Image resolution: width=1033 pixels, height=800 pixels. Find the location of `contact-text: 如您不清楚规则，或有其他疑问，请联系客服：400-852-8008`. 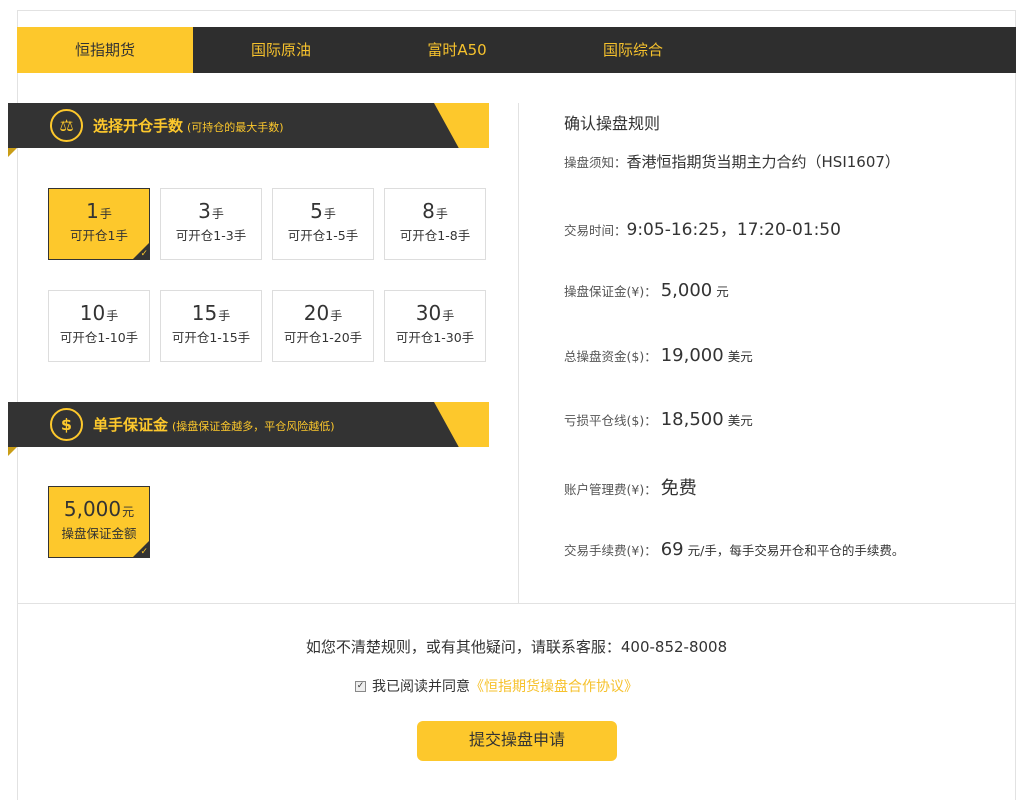

contact-text: 如您不清楚规则，或有其他疑问，请联系客服：400-852-8008 is located at coordinates (516, 647).